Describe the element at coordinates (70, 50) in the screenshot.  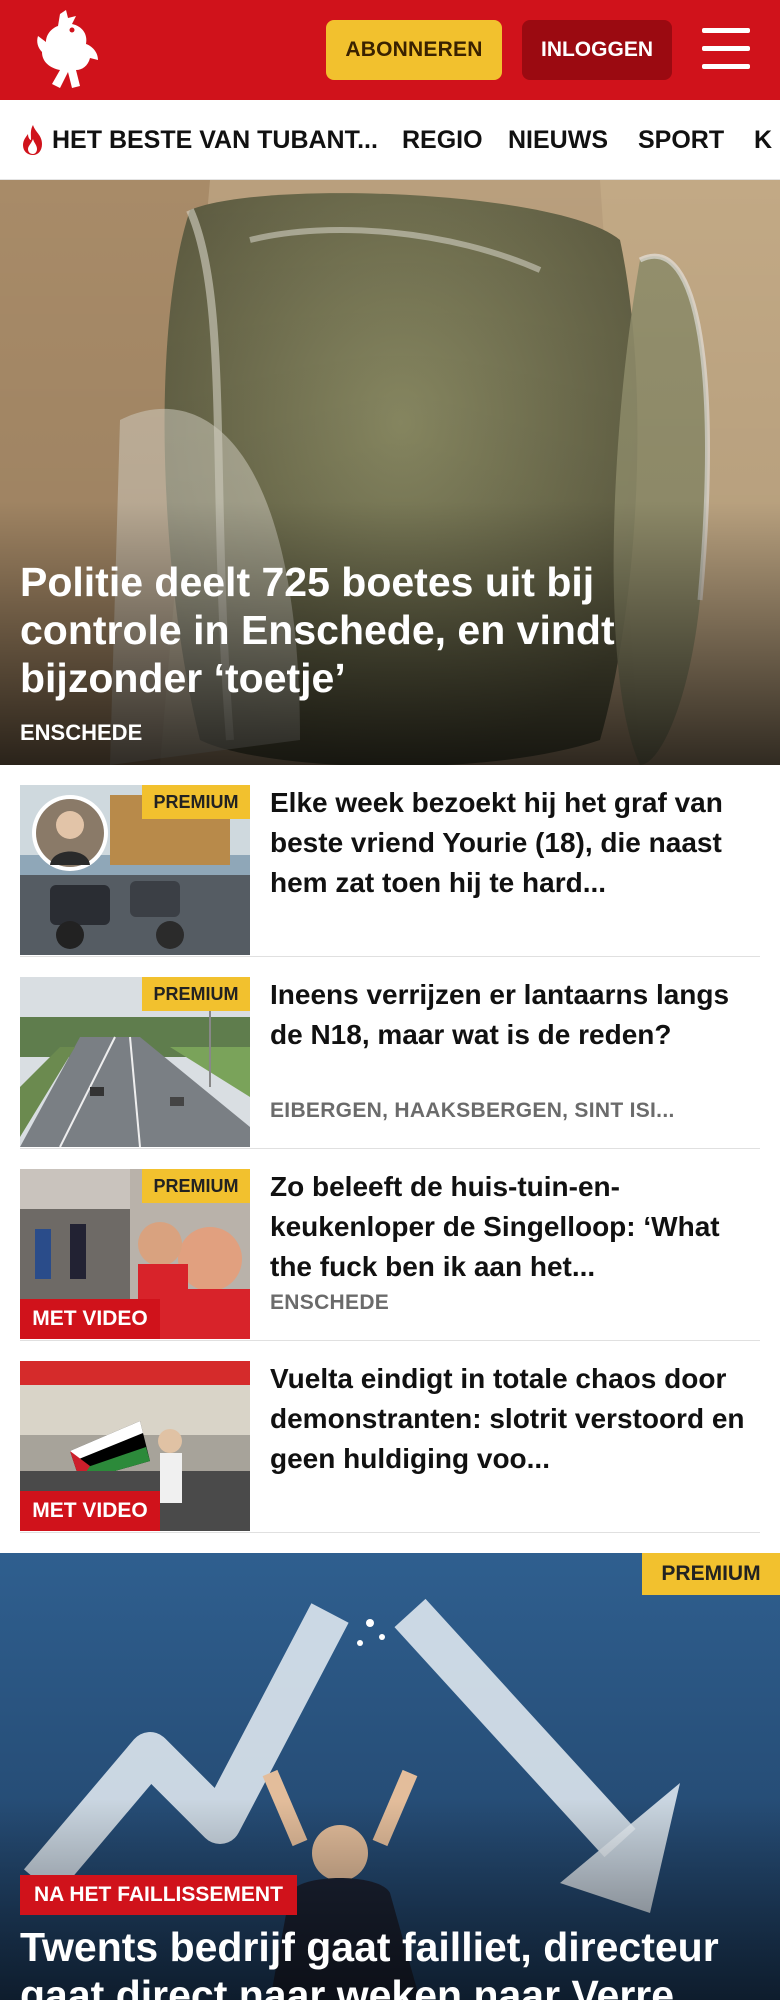
I see `tubantia-horse-logo-icon` at that location.